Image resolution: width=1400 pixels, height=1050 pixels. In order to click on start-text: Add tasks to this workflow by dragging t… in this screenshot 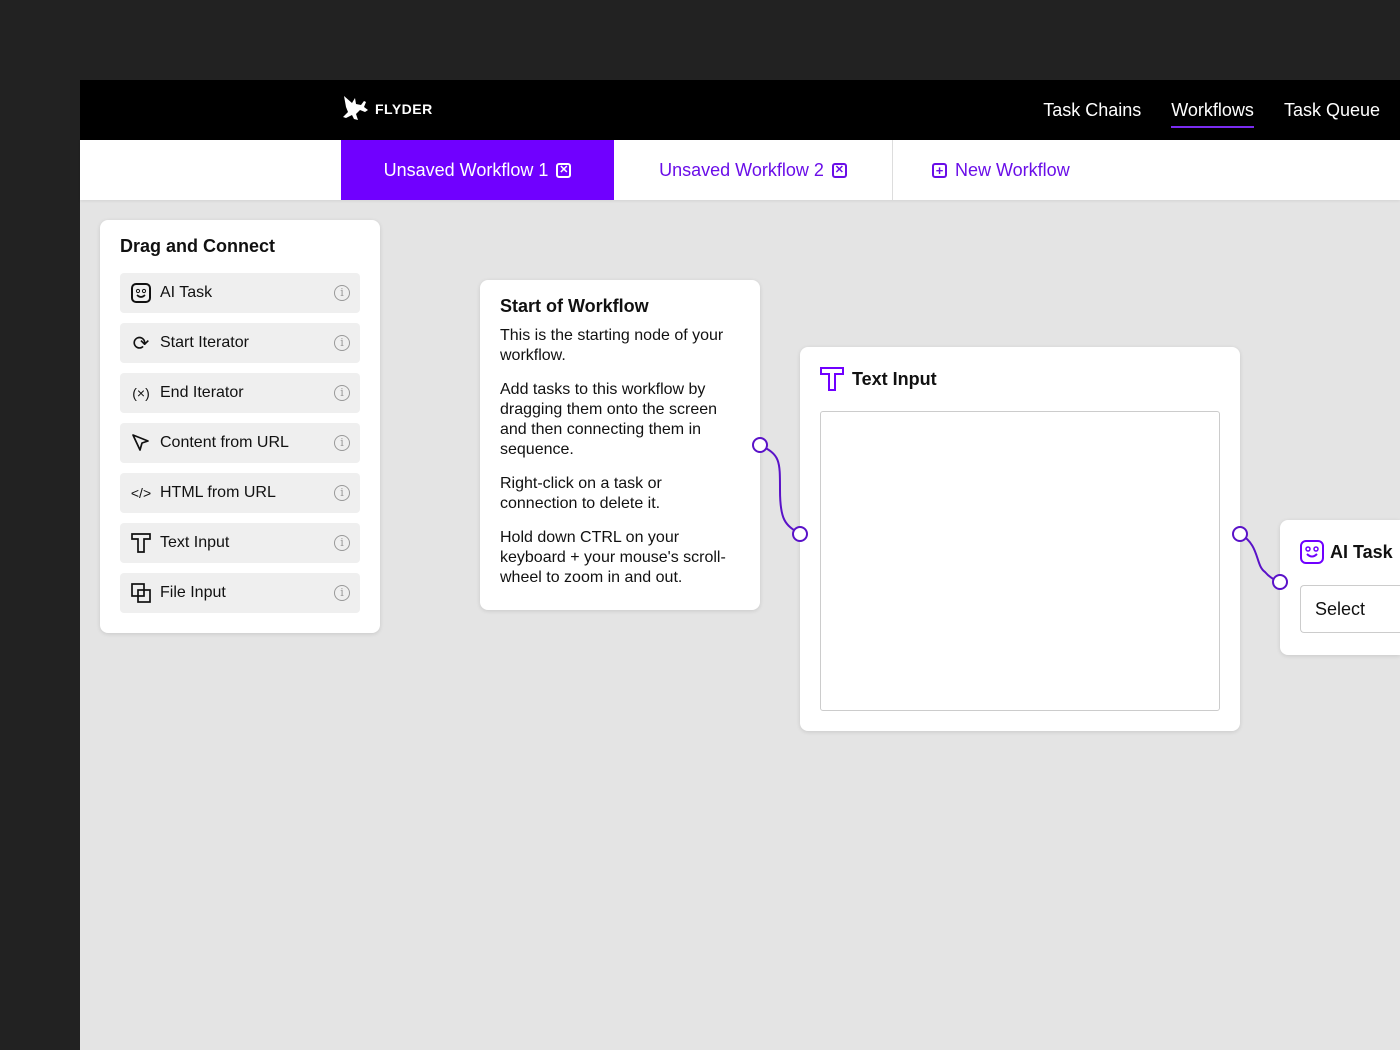, I will do `click(609, 419)`.